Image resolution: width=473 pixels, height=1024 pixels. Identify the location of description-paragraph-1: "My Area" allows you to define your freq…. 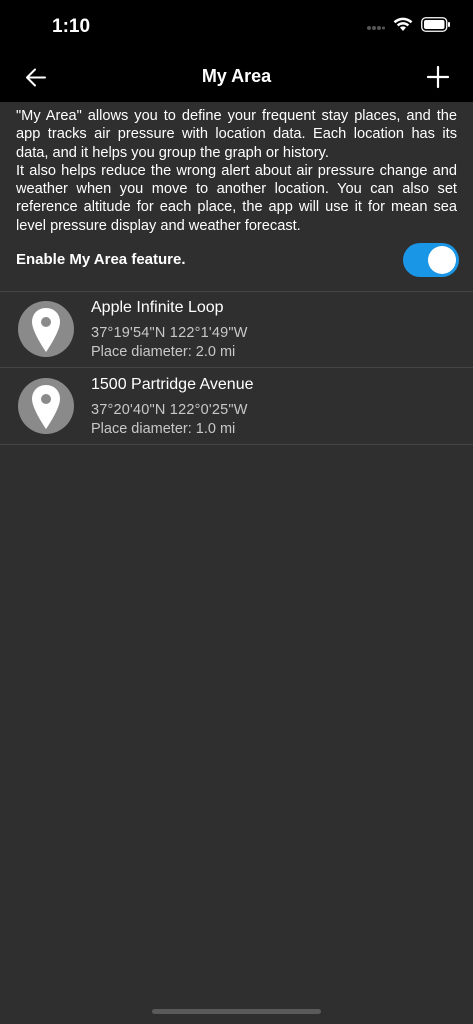
(236, 134).